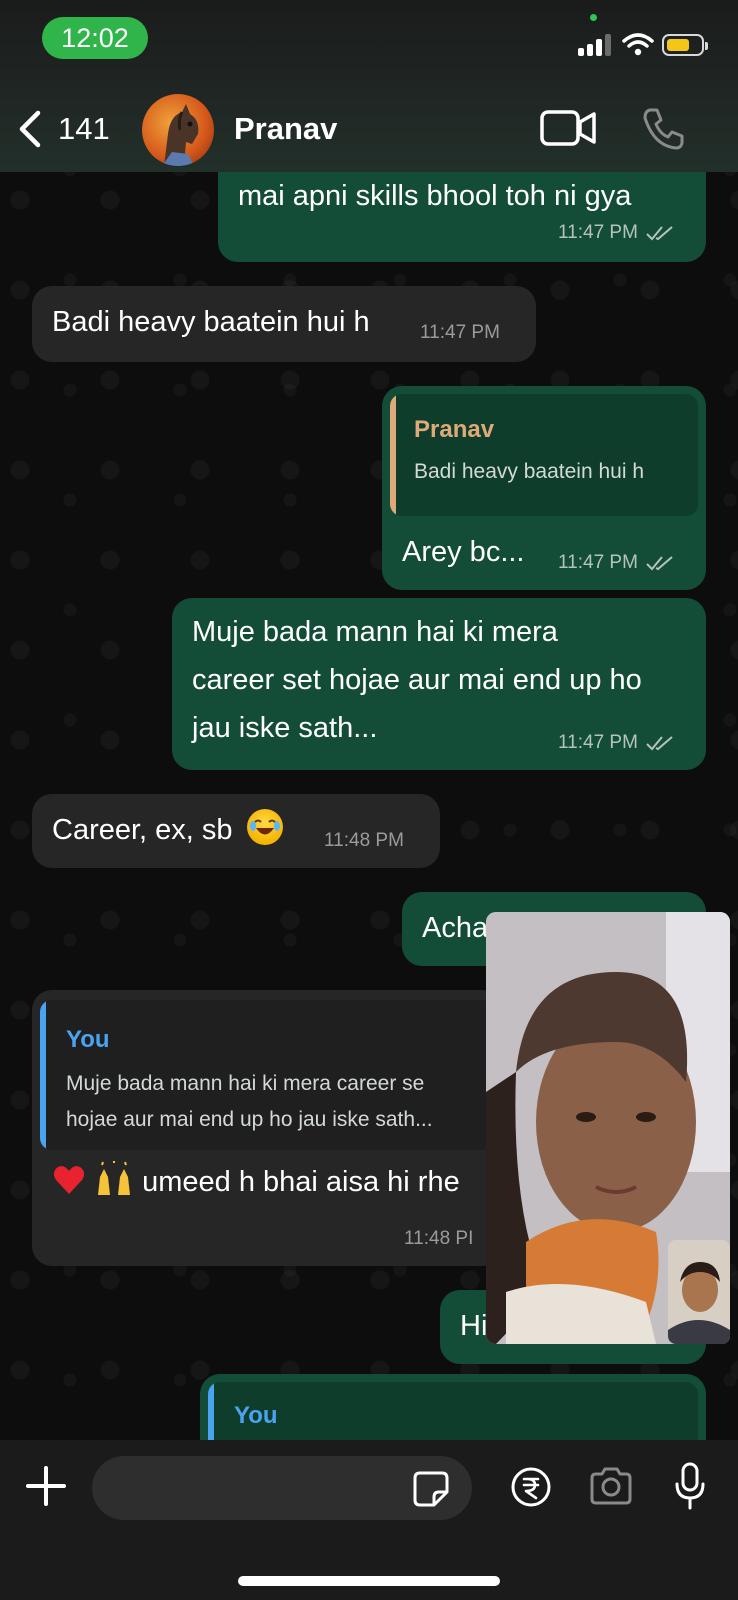  I want to click on message-time: 11:48 PI, so click(439, 1238).